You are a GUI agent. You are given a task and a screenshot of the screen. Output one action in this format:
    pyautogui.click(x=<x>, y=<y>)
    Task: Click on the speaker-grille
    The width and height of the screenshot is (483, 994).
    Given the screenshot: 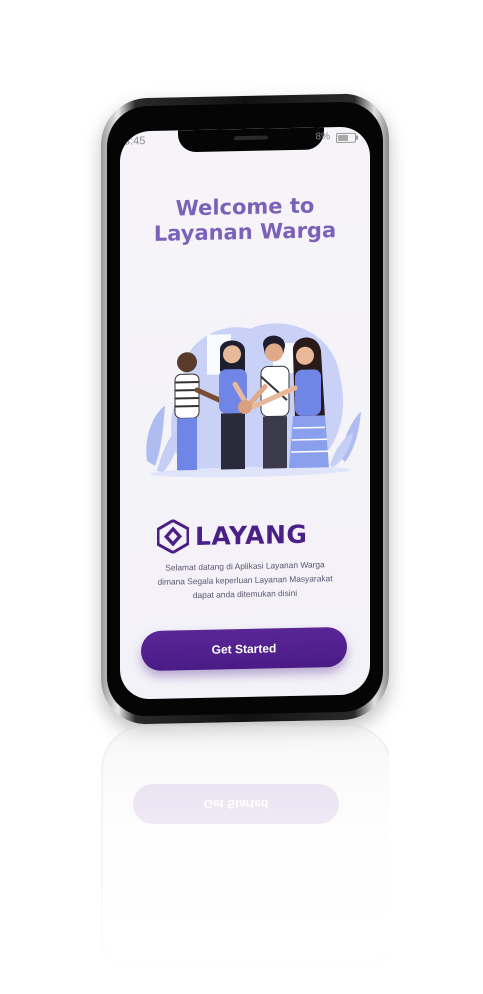 What is the action you would take?
    pyautogui.click(x=251, y=138)
    